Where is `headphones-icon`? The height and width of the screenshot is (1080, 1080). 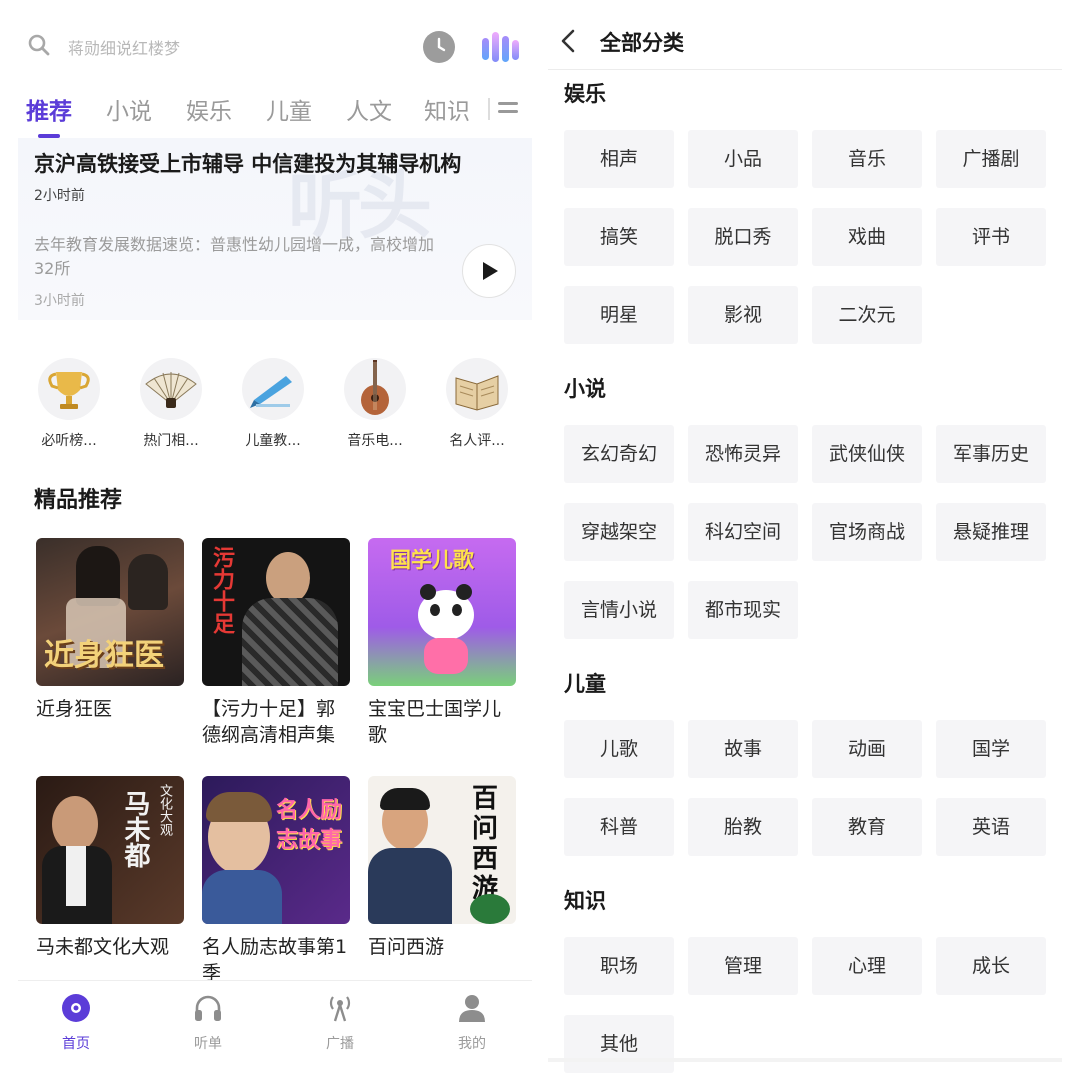
headphones-icon is located at coordinates (208, 1008).